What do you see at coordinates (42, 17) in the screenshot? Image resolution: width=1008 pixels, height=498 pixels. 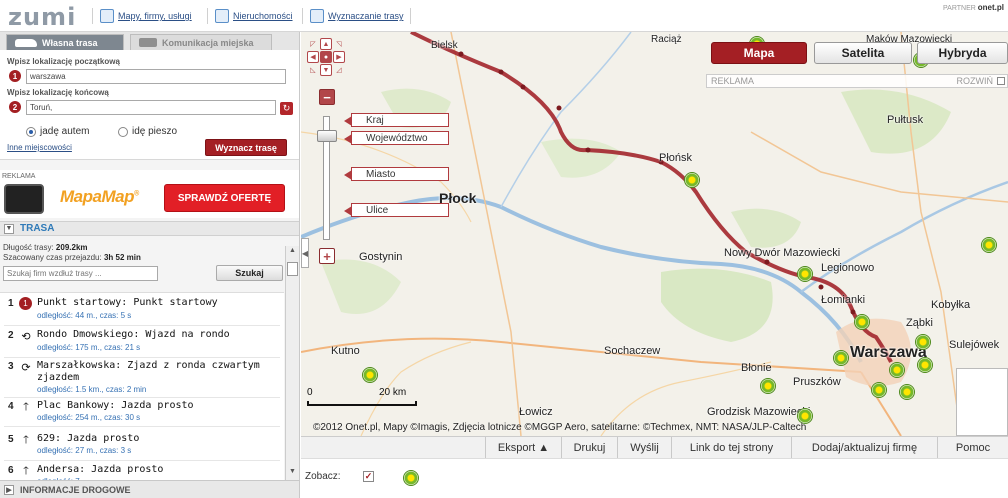 I see `zumi-logo: zumi` at bounding box center [42, 17].